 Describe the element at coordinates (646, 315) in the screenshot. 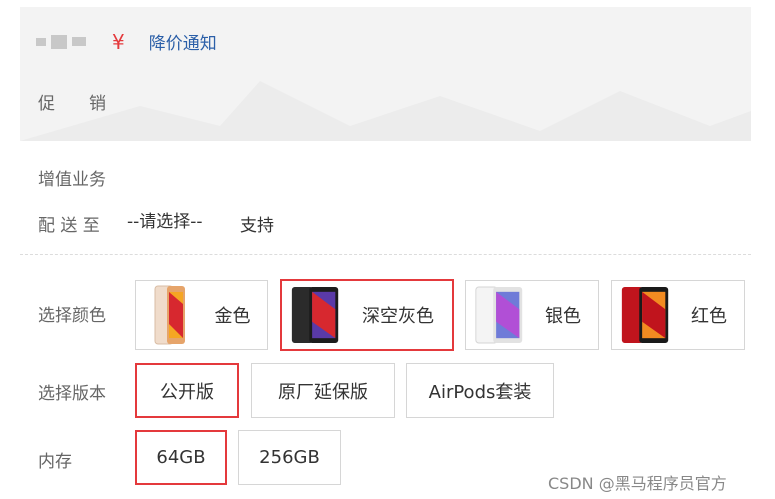

I see `phone-thumbnail-red` at that location.